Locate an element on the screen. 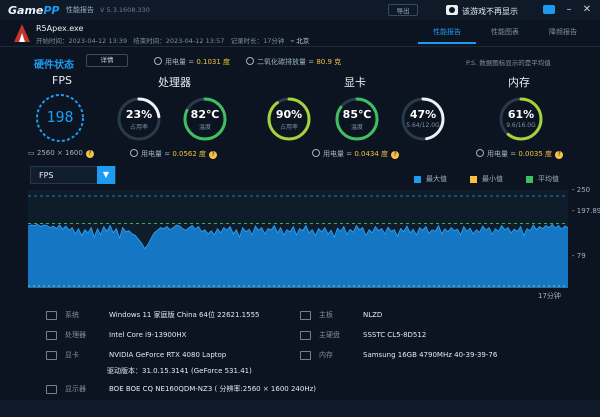  memory-icon is located at coordinates (305, 355).